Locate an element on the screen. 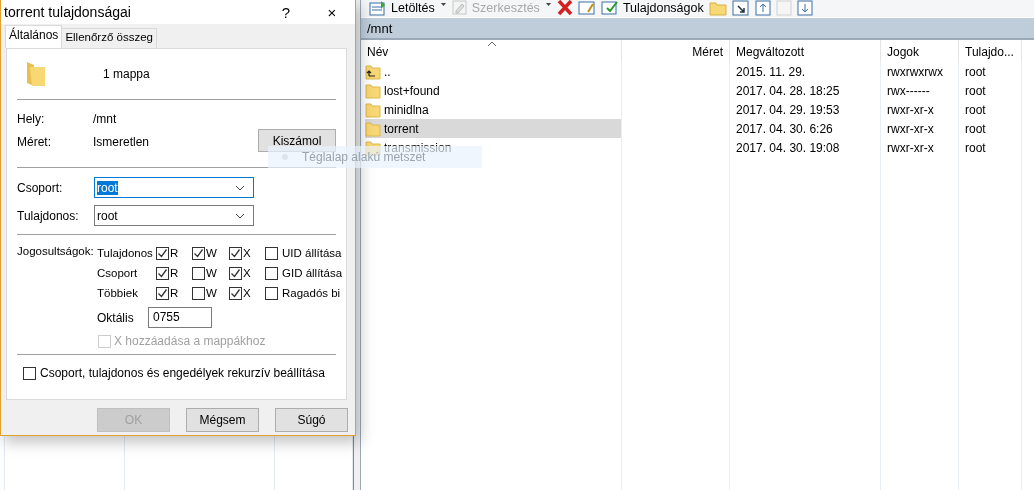  tab: Ellenőrző összeg is located at coordinates (109, 38).